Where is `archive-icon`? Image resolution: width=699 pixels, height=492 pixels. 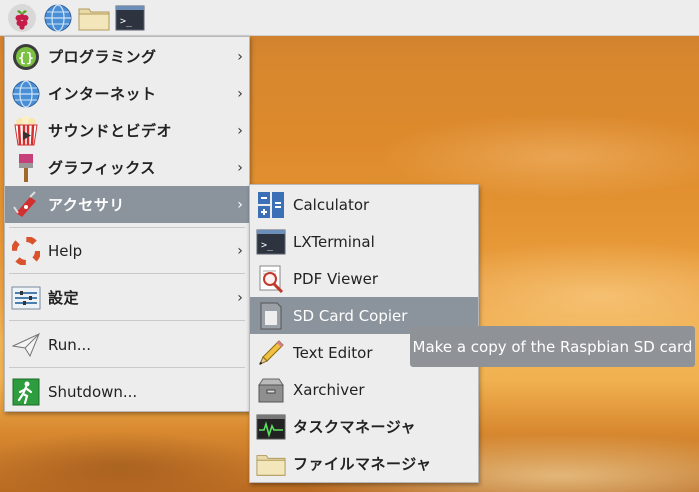 archive-icon is located at coordinates (271, 390).